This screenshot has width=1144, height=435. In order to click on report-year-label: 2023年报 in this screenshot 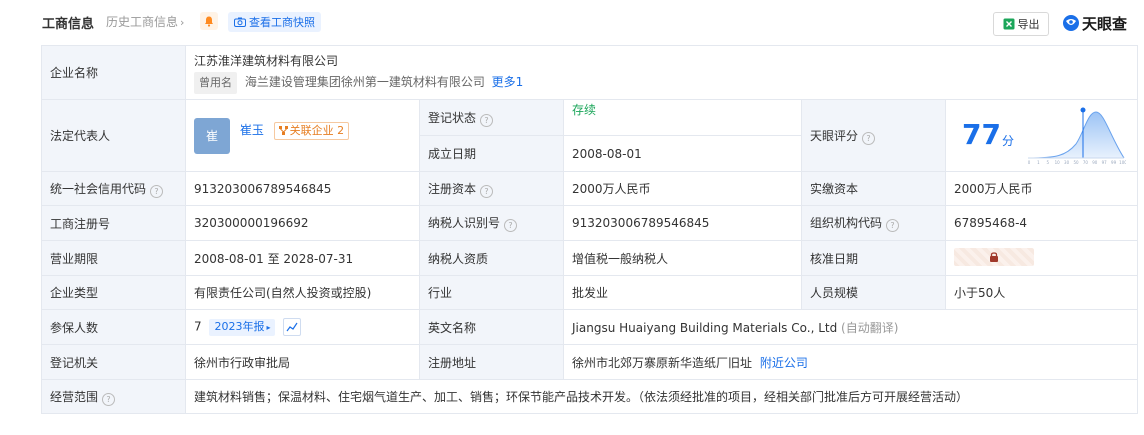, I will do `click(239, 327)`.